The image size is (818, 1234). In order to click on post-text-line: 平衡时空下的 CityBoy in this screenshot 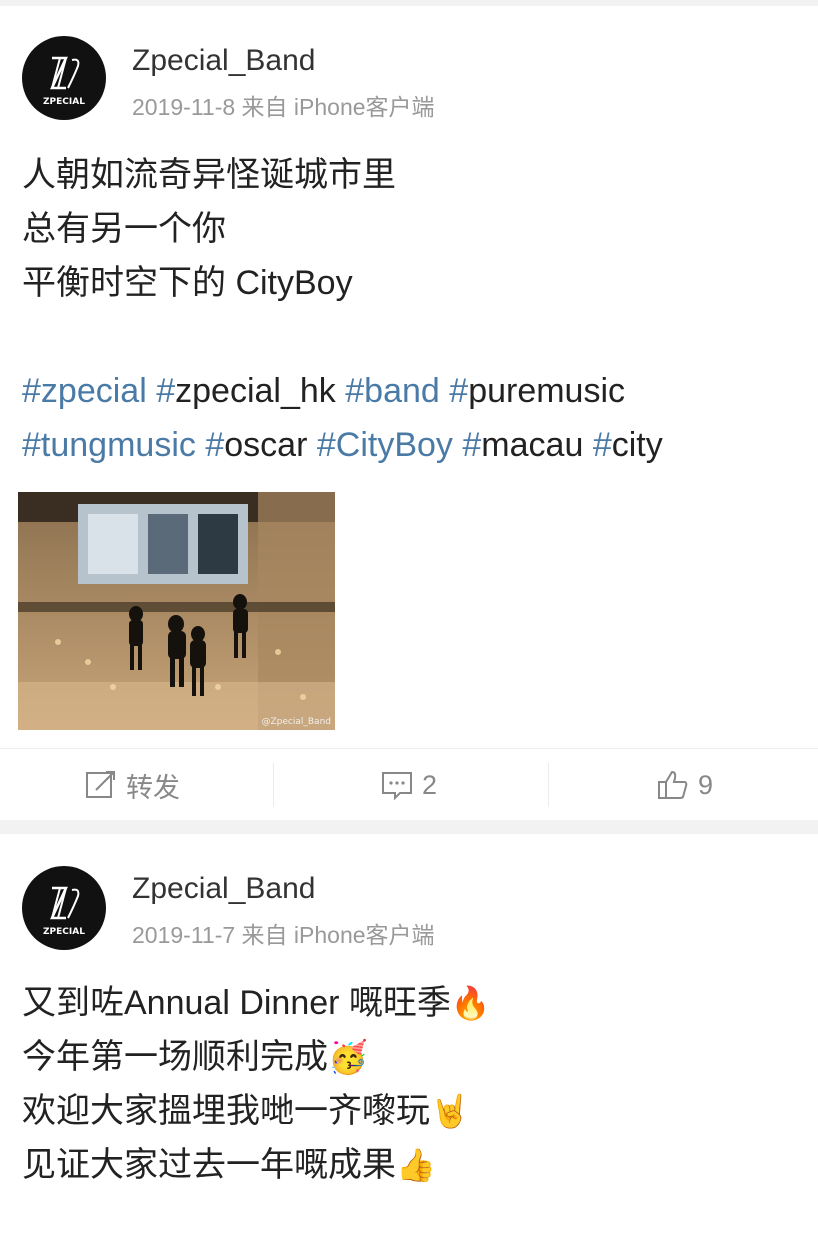, I will do `click(187, 283)`.